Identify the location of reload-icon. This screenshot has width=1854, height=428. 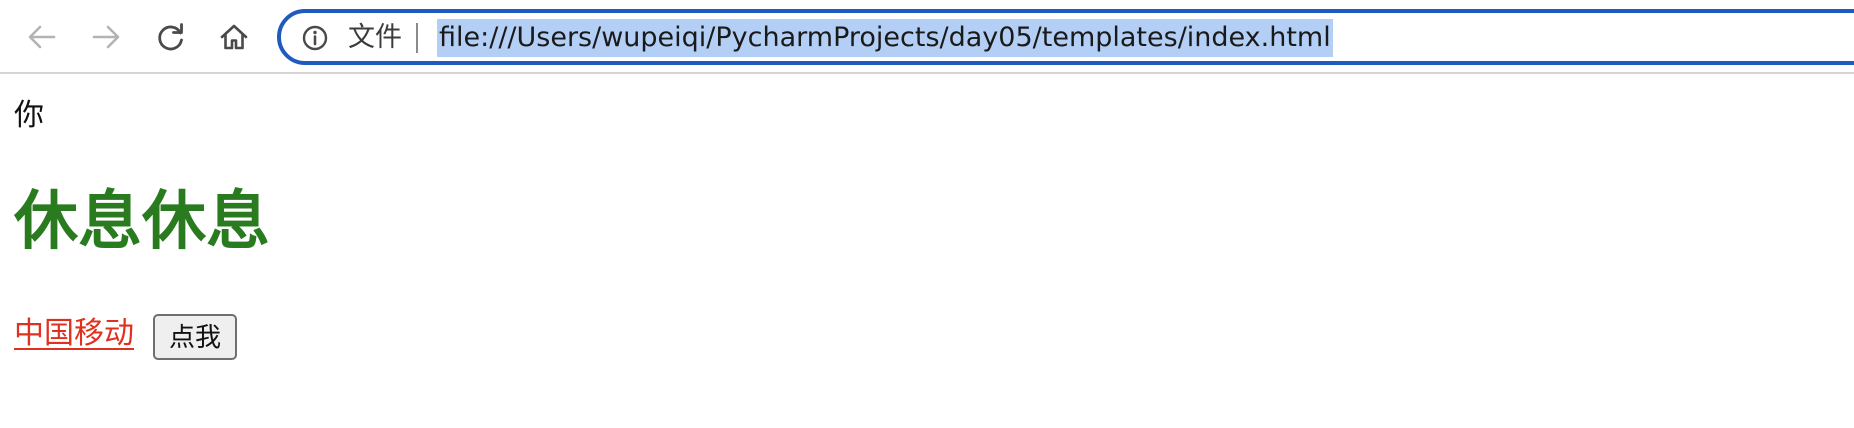
(170, 37).